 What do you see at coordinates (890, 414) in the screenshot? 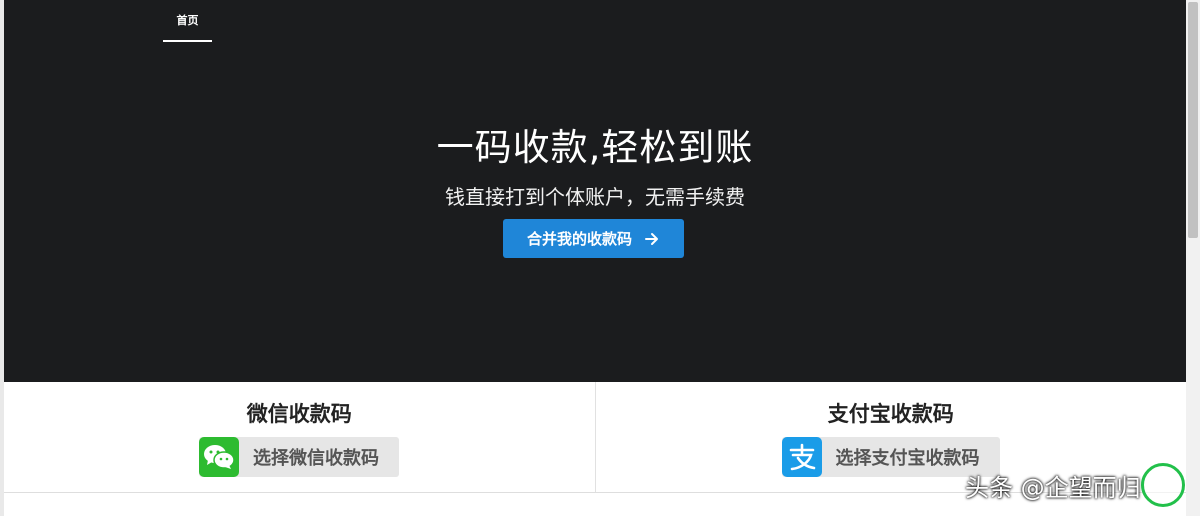
I see `alipay-card-title: 支付宝收款码` at bounding box center [890, 414].